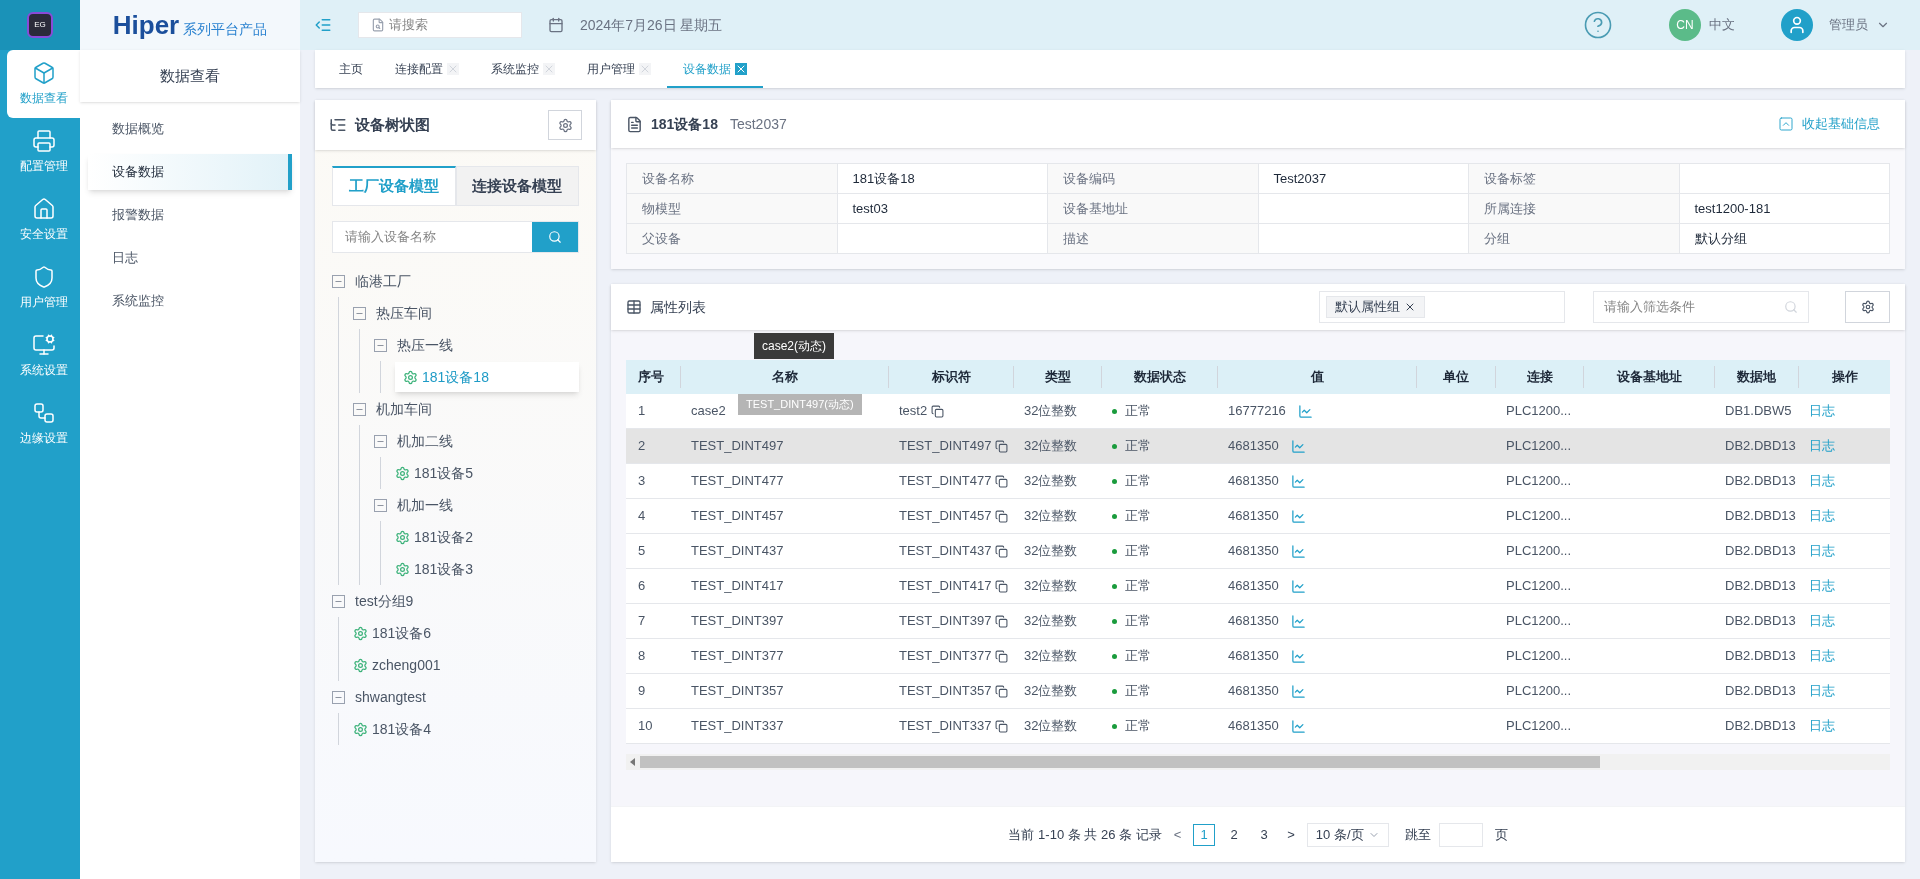  What do you see at coordinates (1258, 551) in the screenshot?
I see `table-row: 5 TEST_DINT437 TEST_DINT437 32位整数 正常 4681350 PLC1200... DB2.DBD13 日志` at bounding box center [1258, 551].